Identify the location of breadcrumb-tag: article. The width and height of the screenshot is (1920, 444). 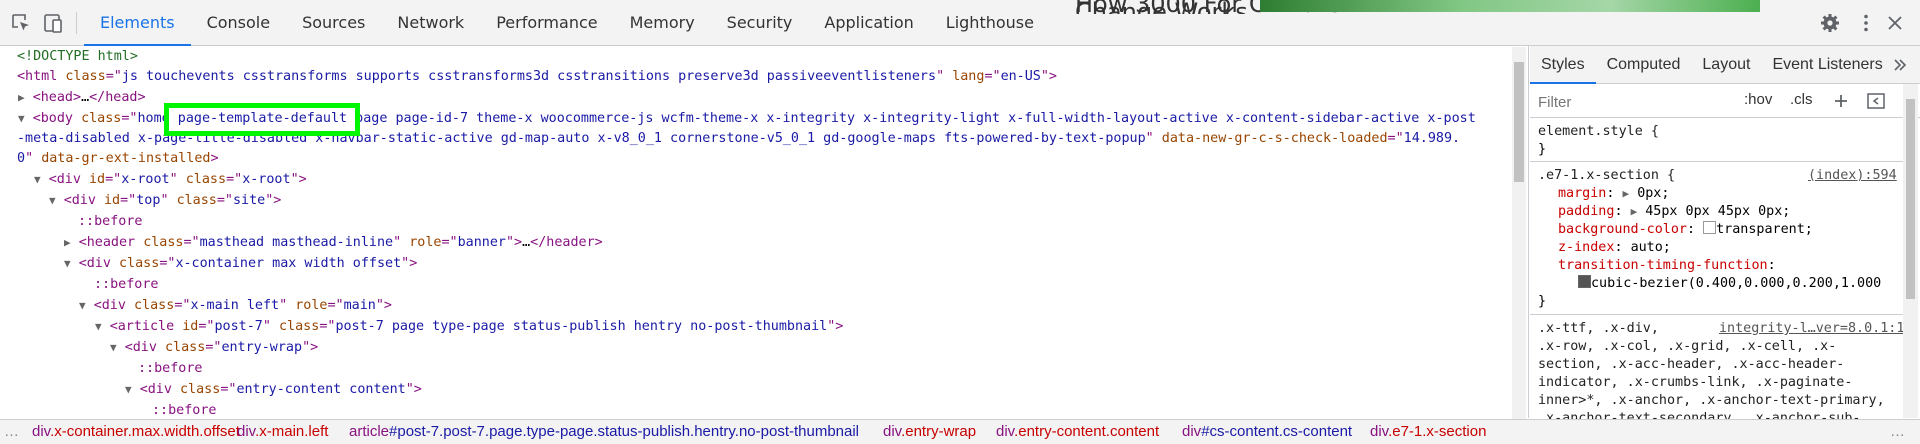
(369, 431).